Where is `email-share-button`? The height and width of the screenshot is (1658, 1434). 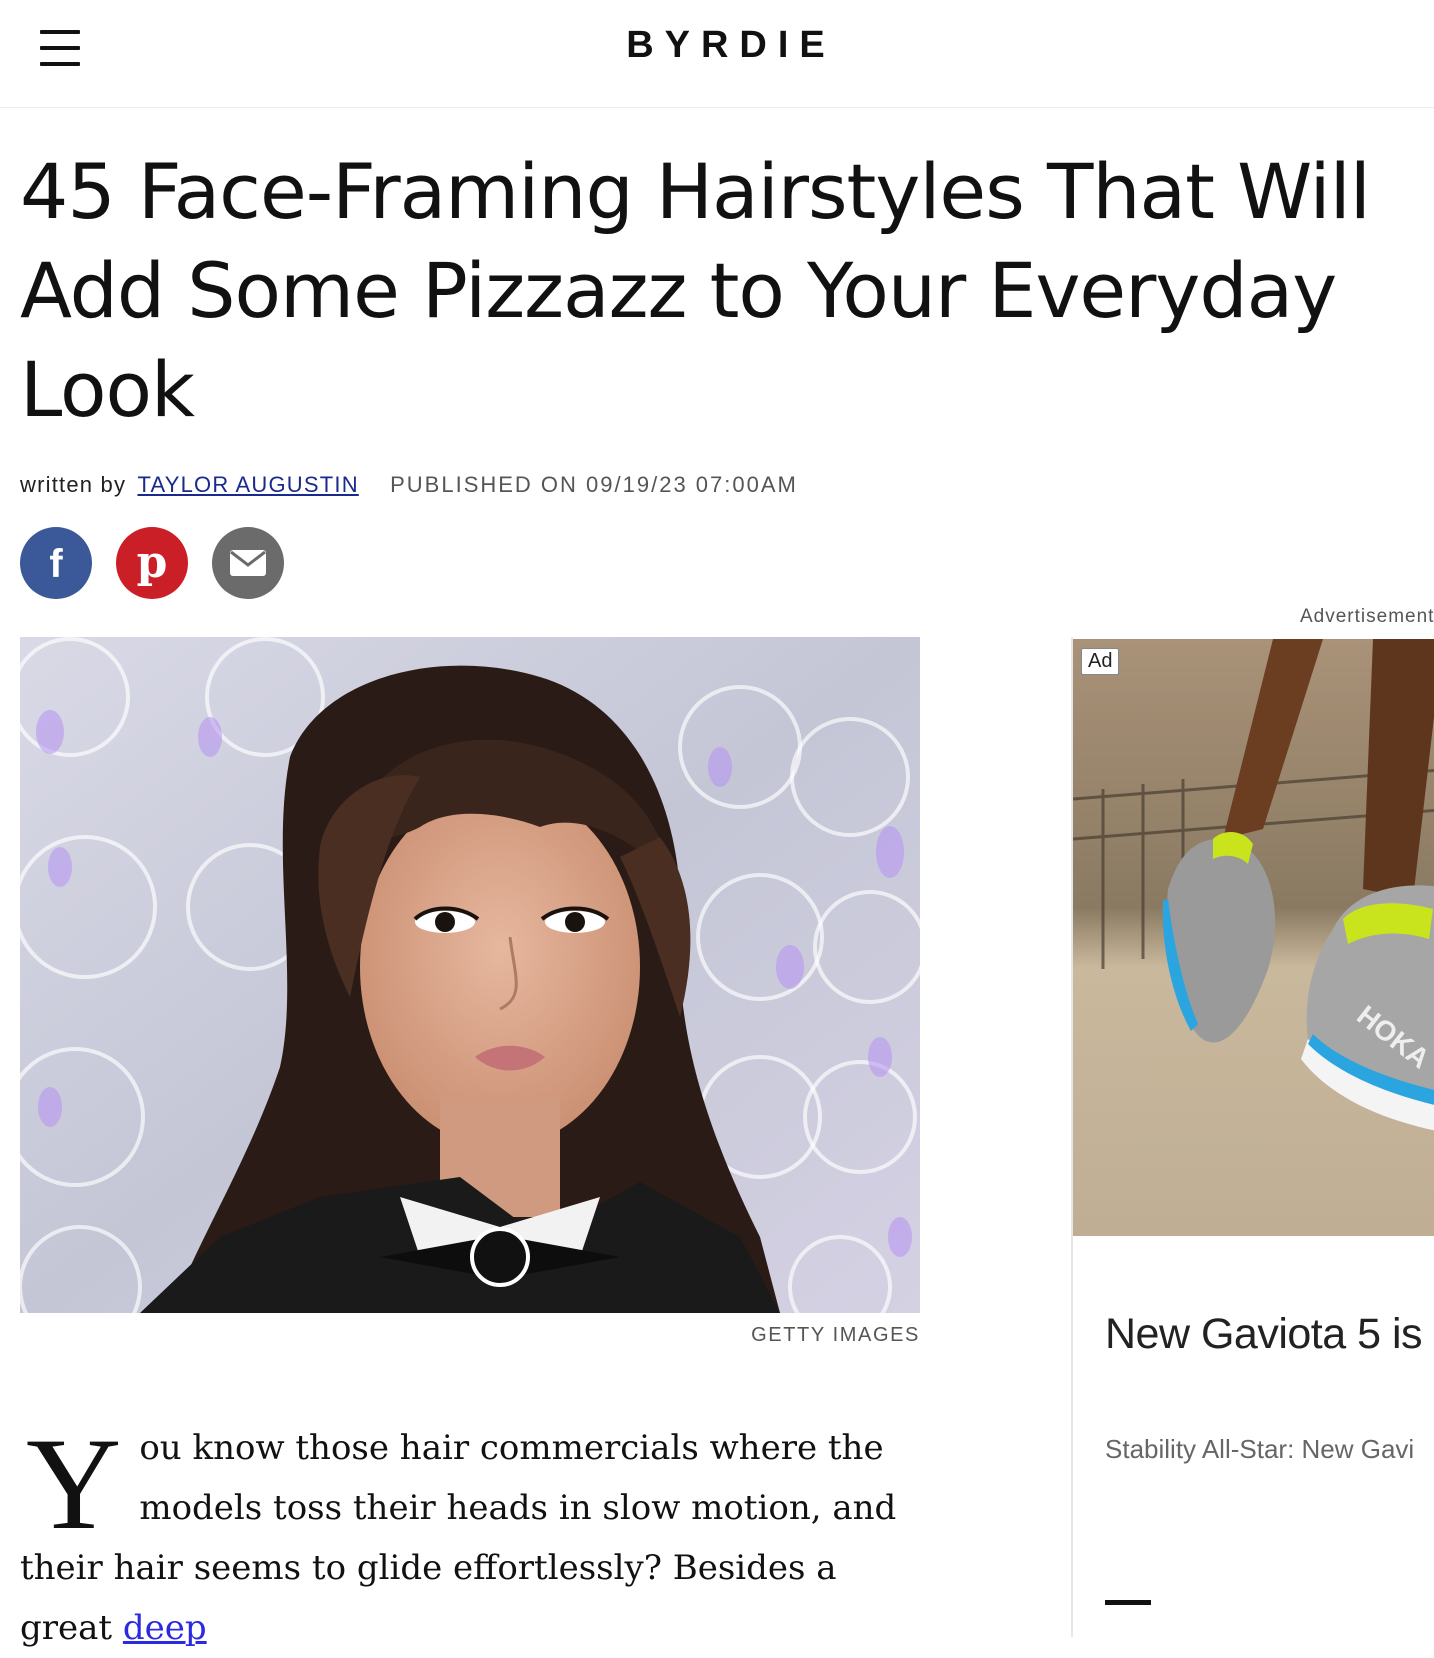 email-share-button is located at coordinates (248, 563).